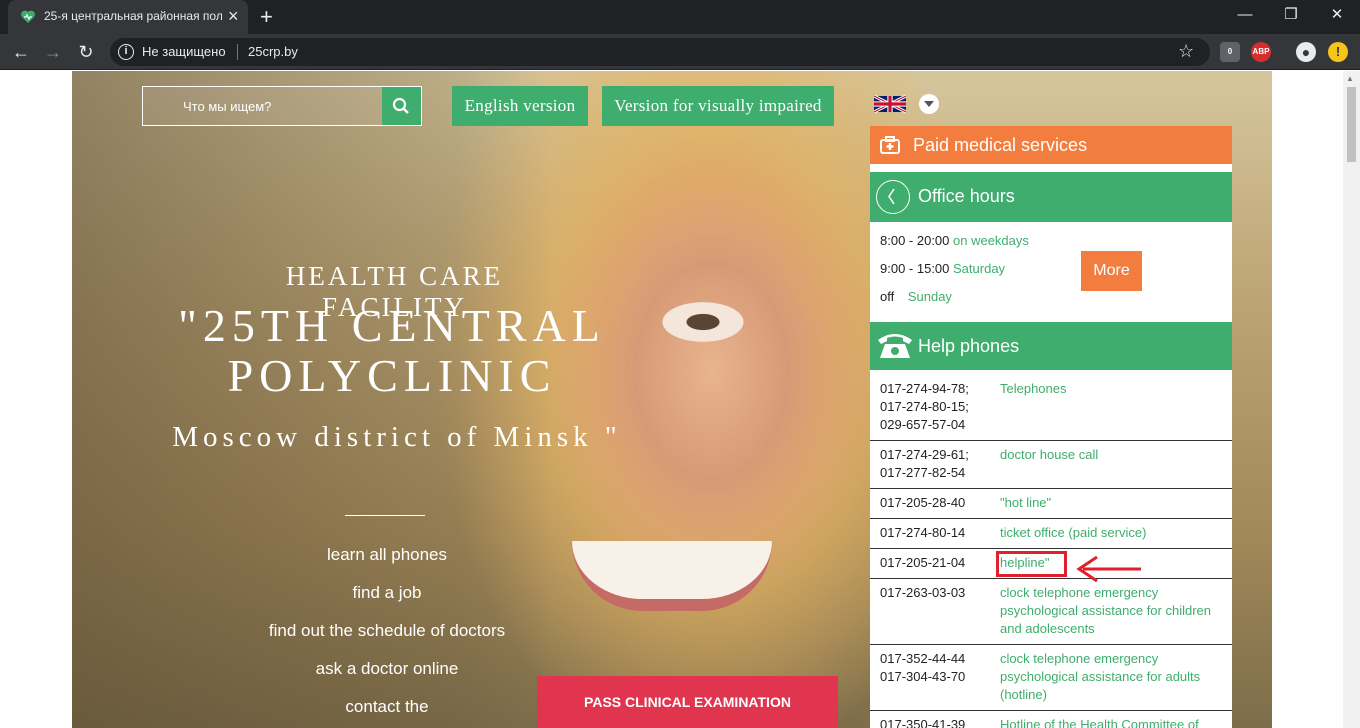  Describe the element at coordinates (924, 463) in the screenshot. I see `phone-number: 017-274-29-61; 017-277-82-54` at that location.